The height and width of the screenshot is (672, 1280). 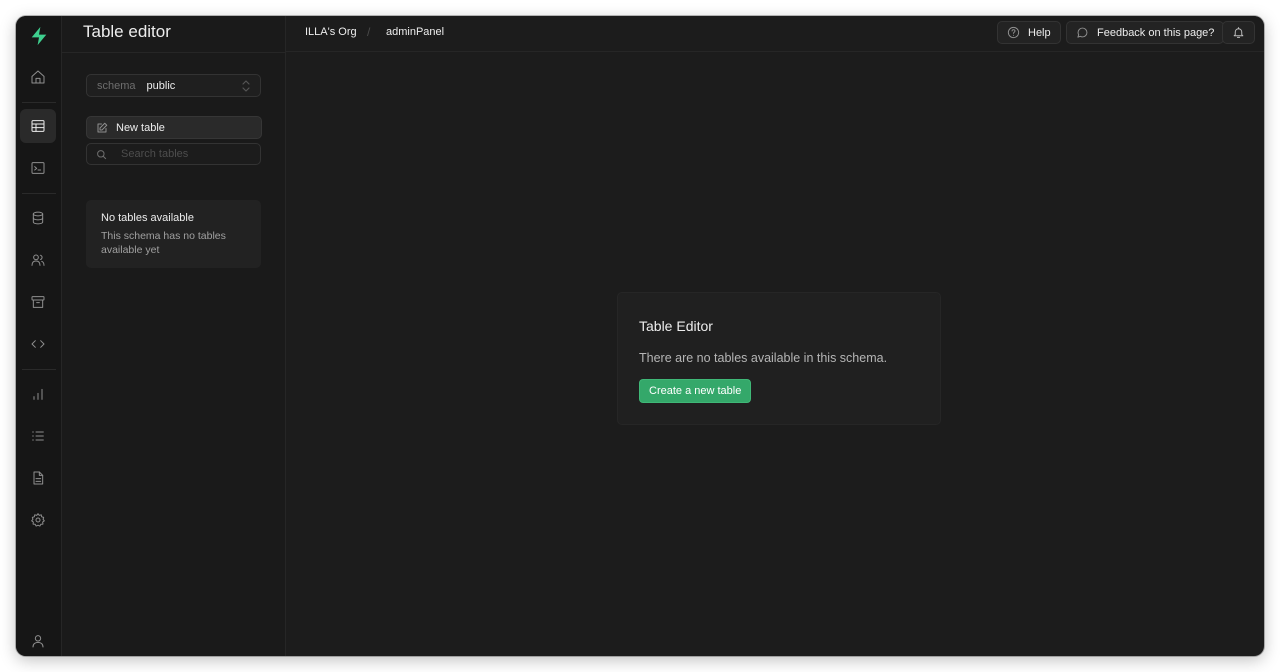 I want to click on schema-select: schema public, so click(x=173, y=85).